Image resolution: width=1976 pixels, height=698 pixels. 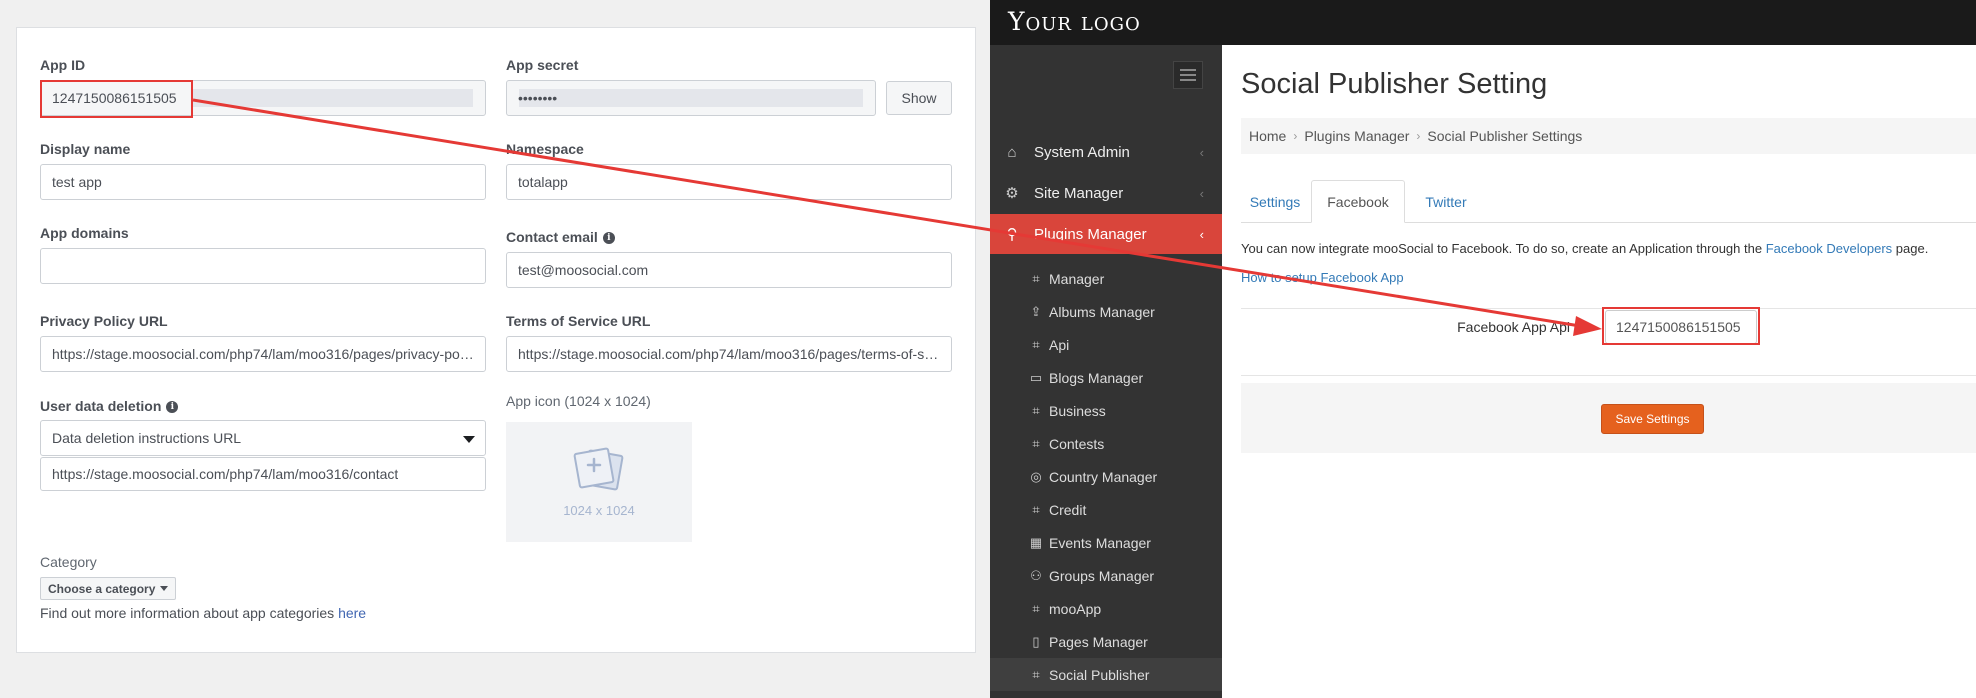 What do you see at coordinates (108, 588) in the screenshot?
I see `category-select: Choose a category` at bounding box center [108, 588].